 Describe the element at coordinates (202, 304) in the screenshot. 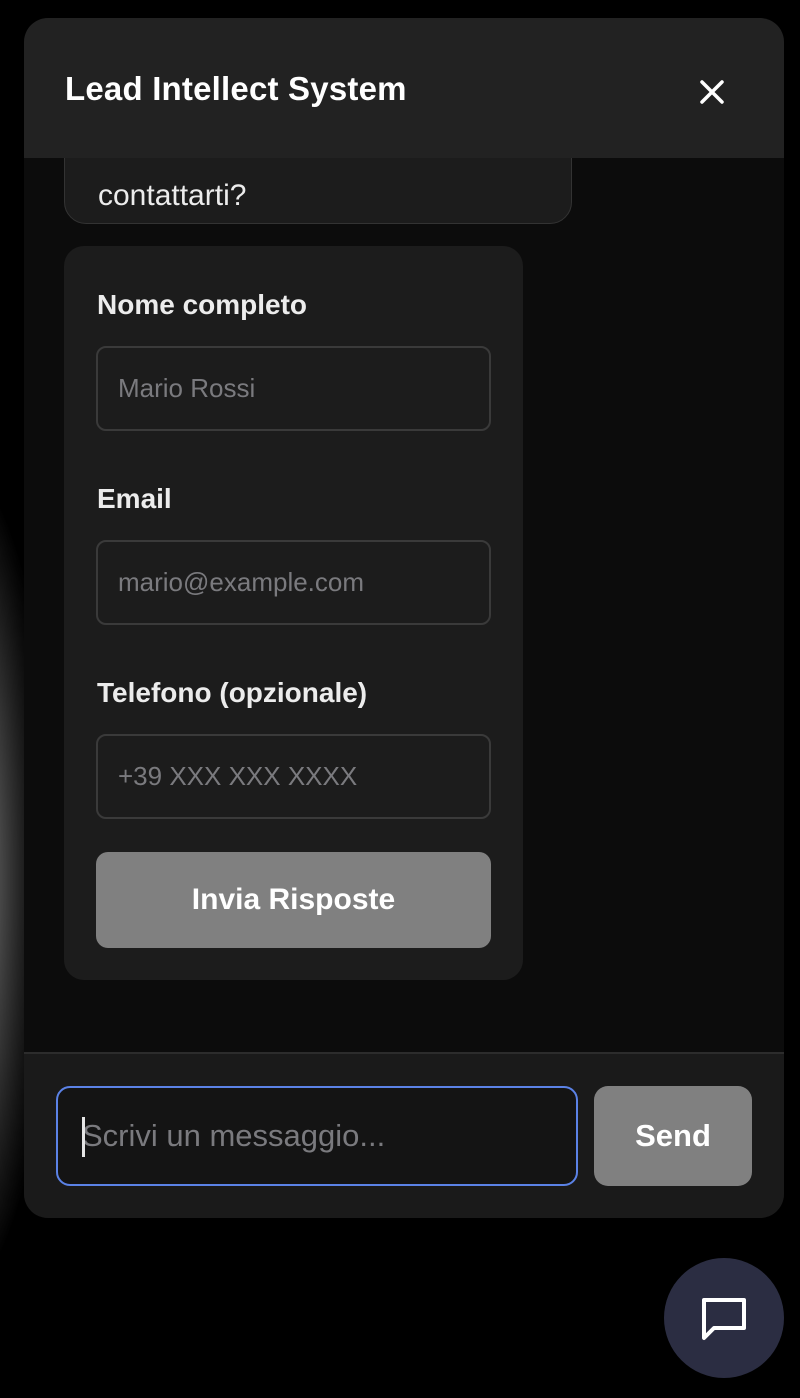

I see `name-label: Nome completo` at that location.